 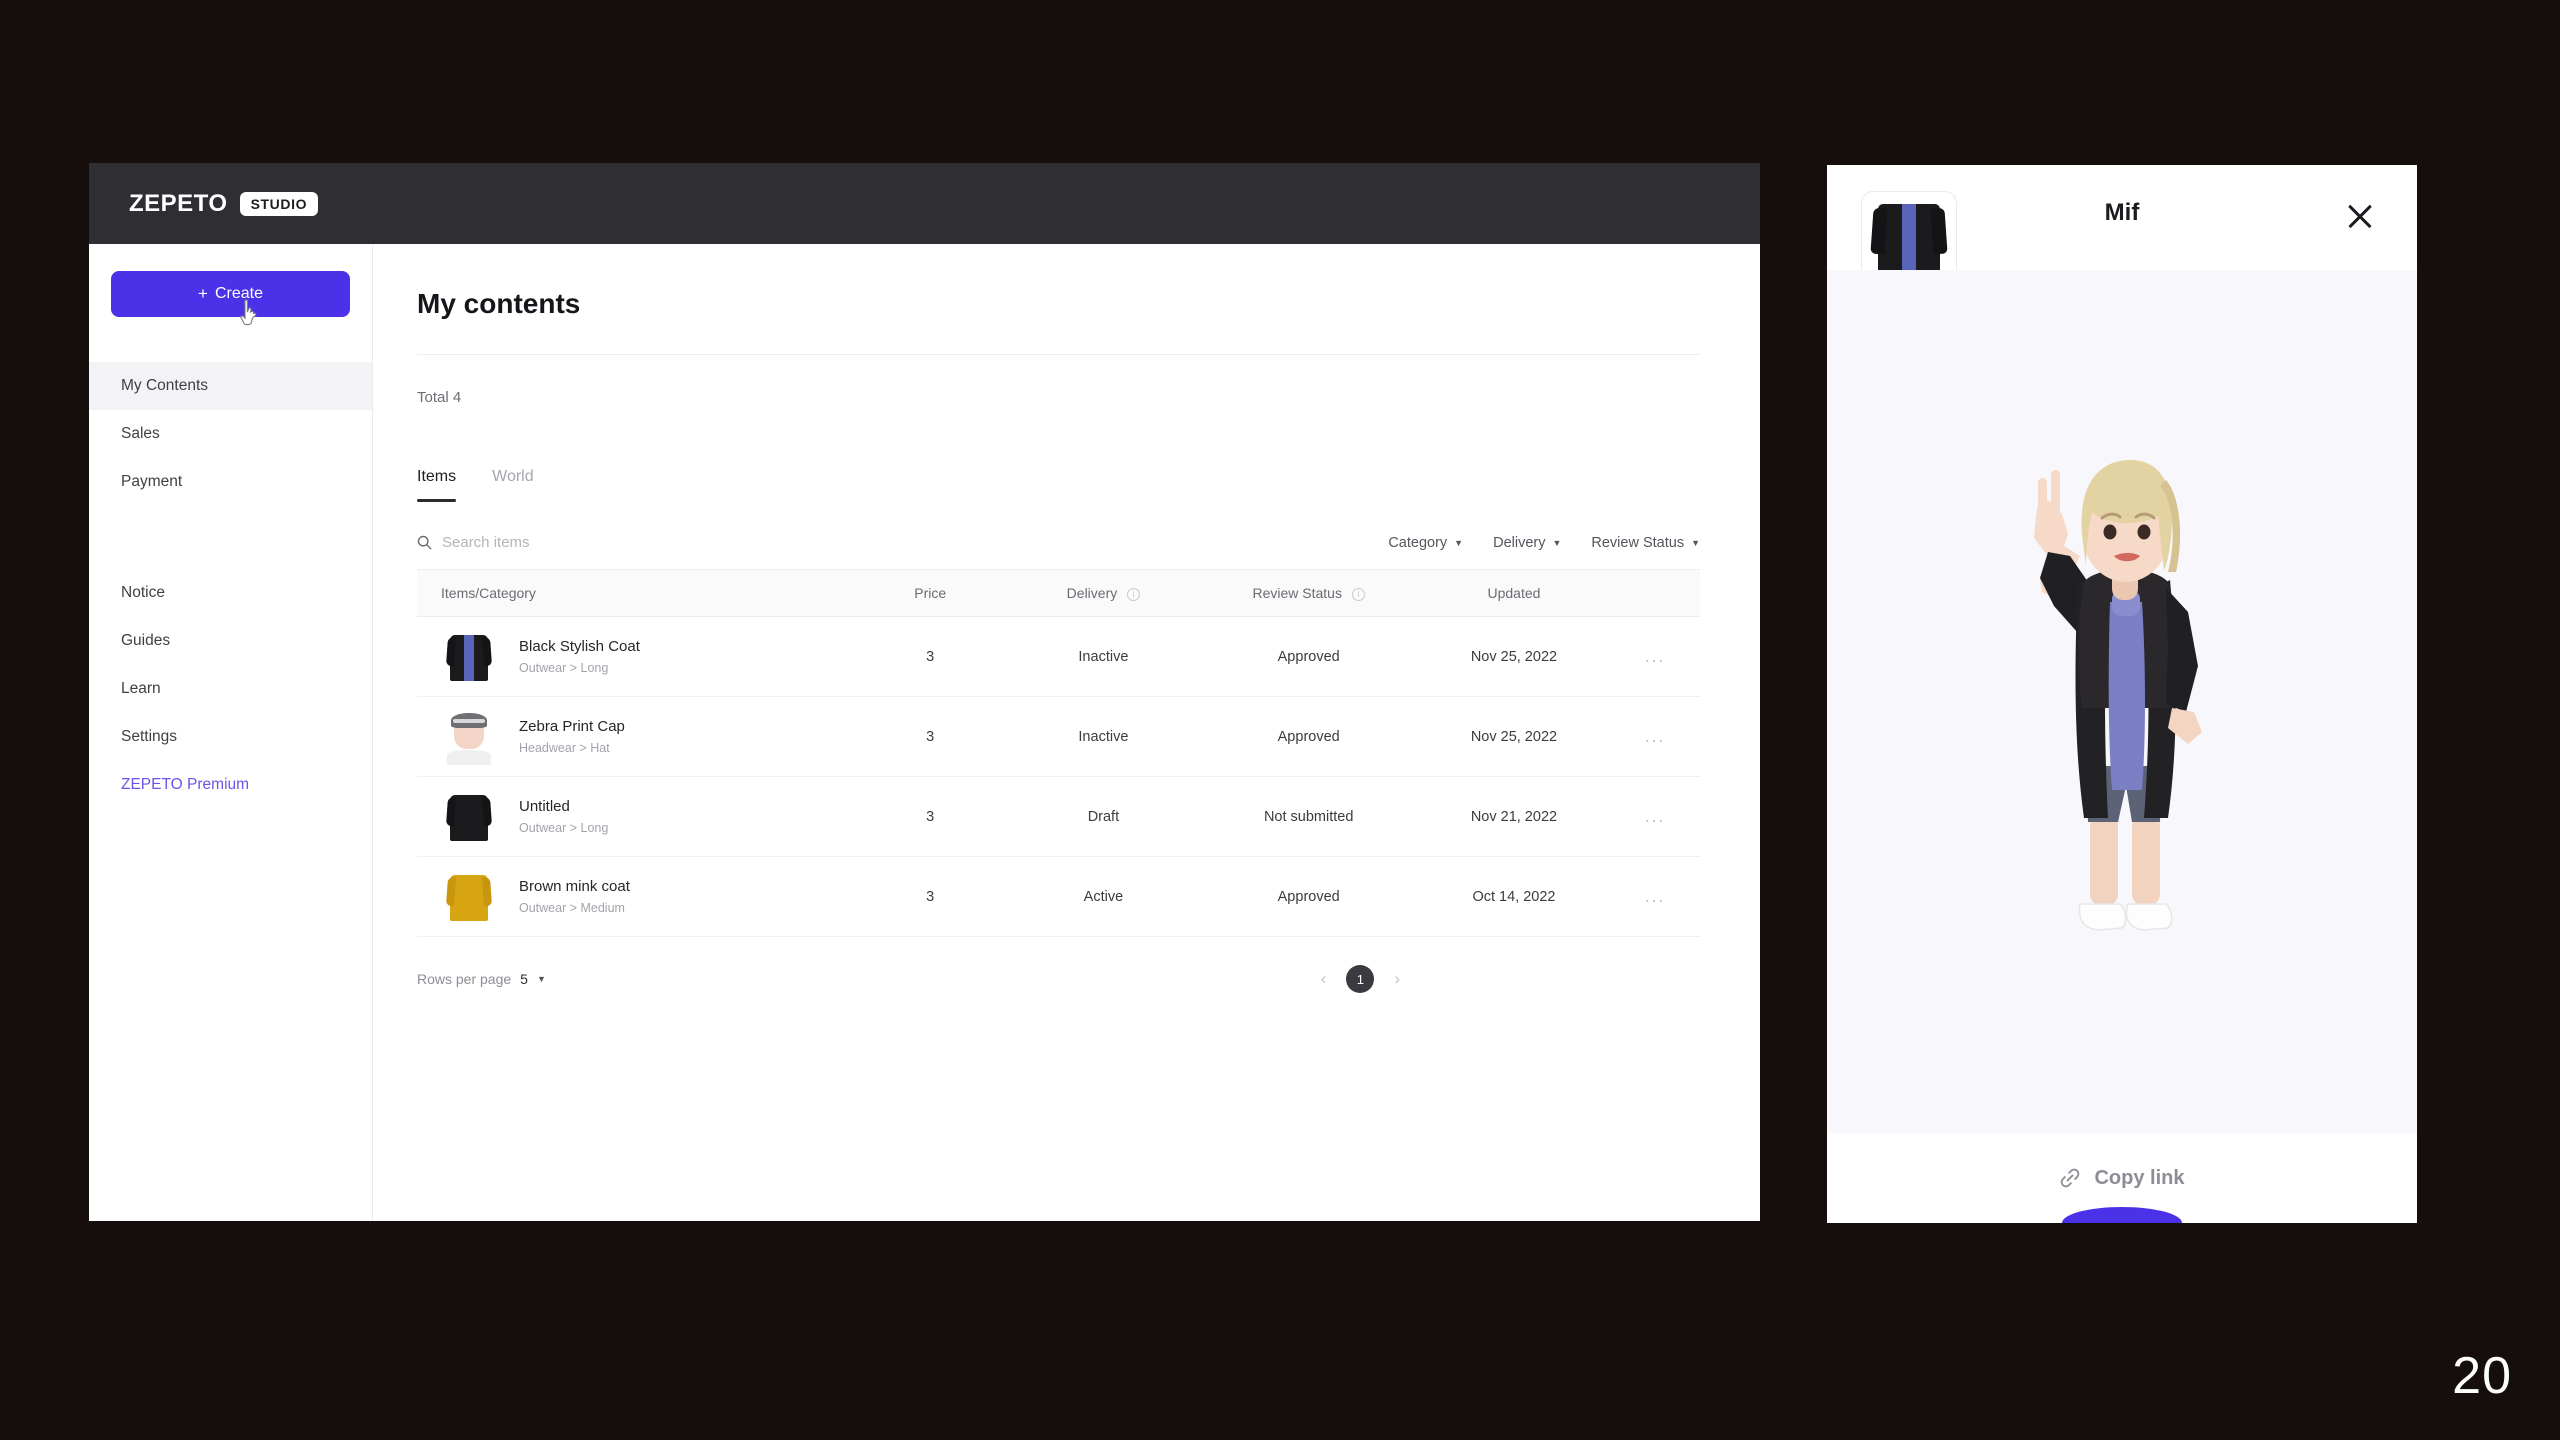 I want to click on filter-category: Category ▼, so click(x=1425, y=543).